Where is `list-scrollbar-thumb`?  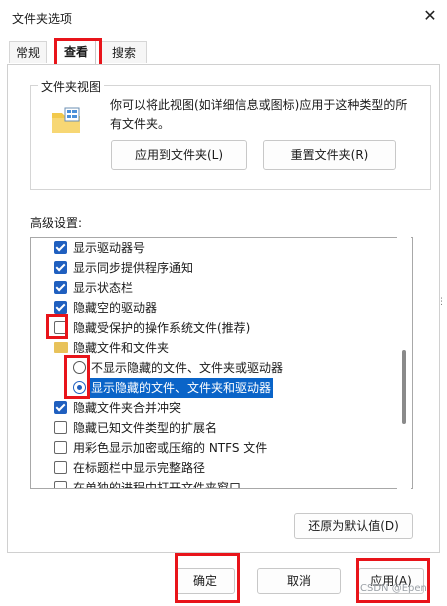
list-scrollbar-thumb is located at coordinates (404, 387).